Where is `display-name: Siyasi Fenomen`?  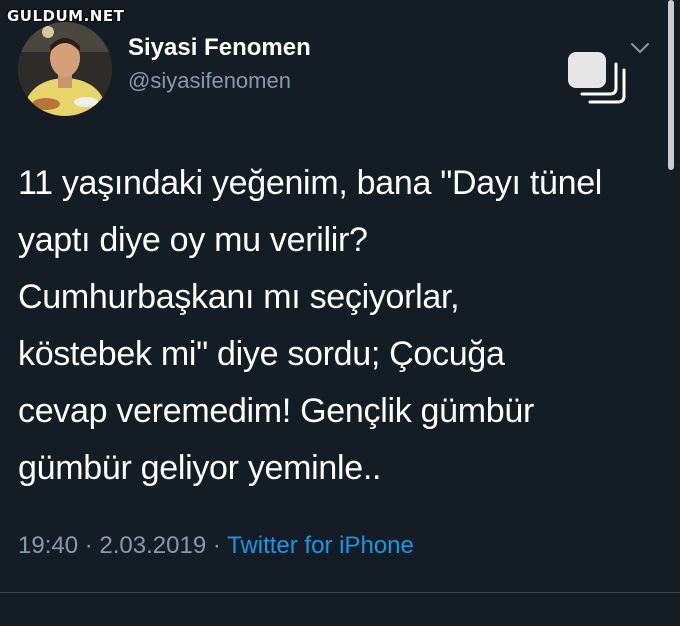 display-name: Siyasi Fenomen is located at coordinates (219, 48).